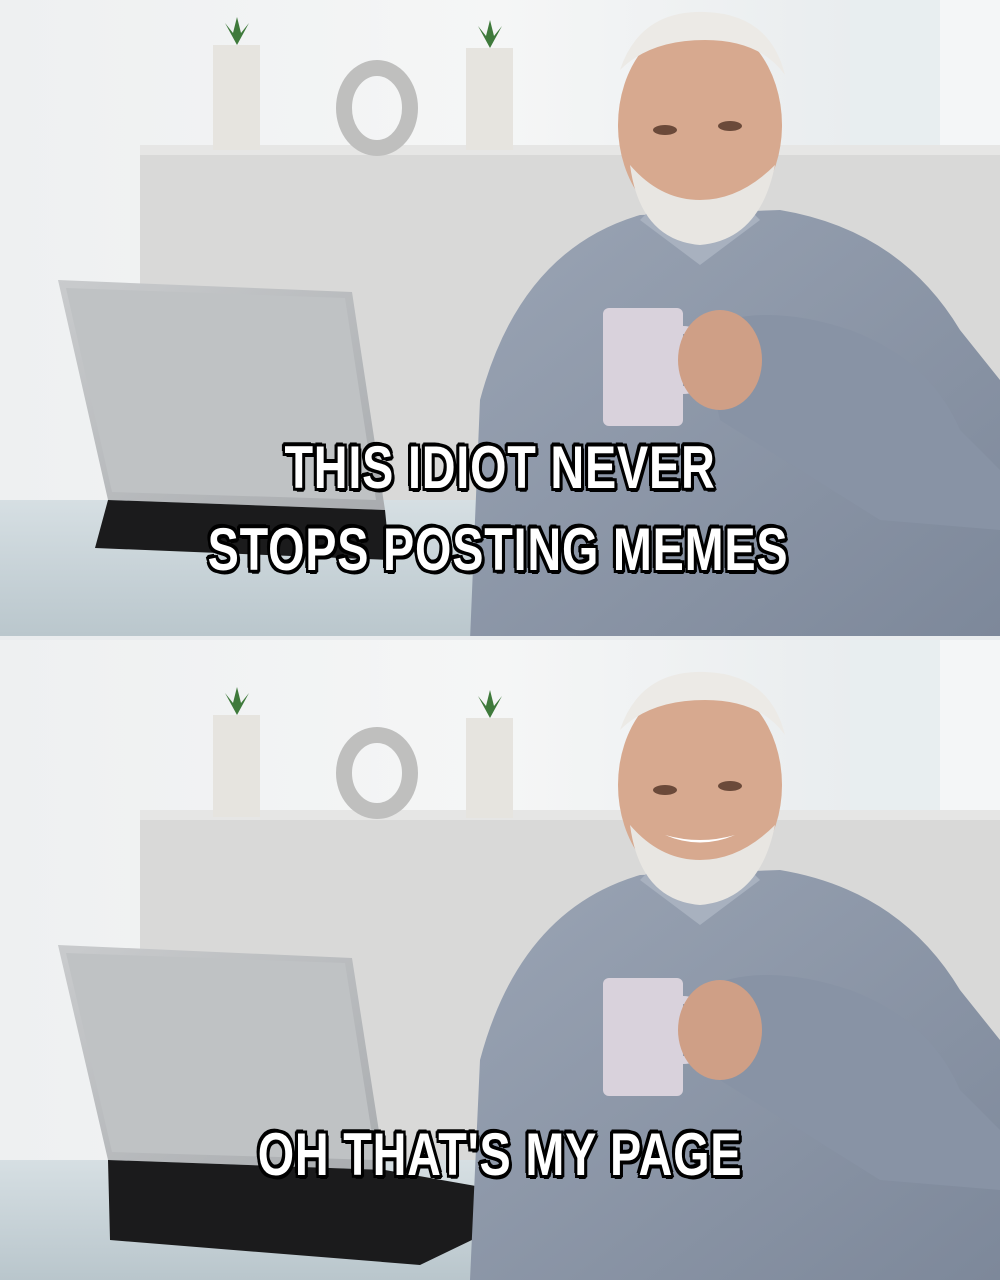  Describe the element at coordinates (500, 1154) in the screenshot. I see `bottom-caption: OH THAT'S MY PAGE` at that location.